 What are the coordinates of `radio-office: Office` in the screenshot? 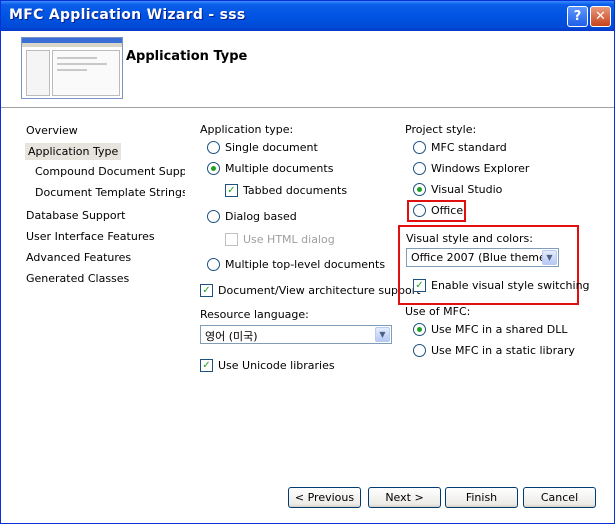 It's located at (438, 211).